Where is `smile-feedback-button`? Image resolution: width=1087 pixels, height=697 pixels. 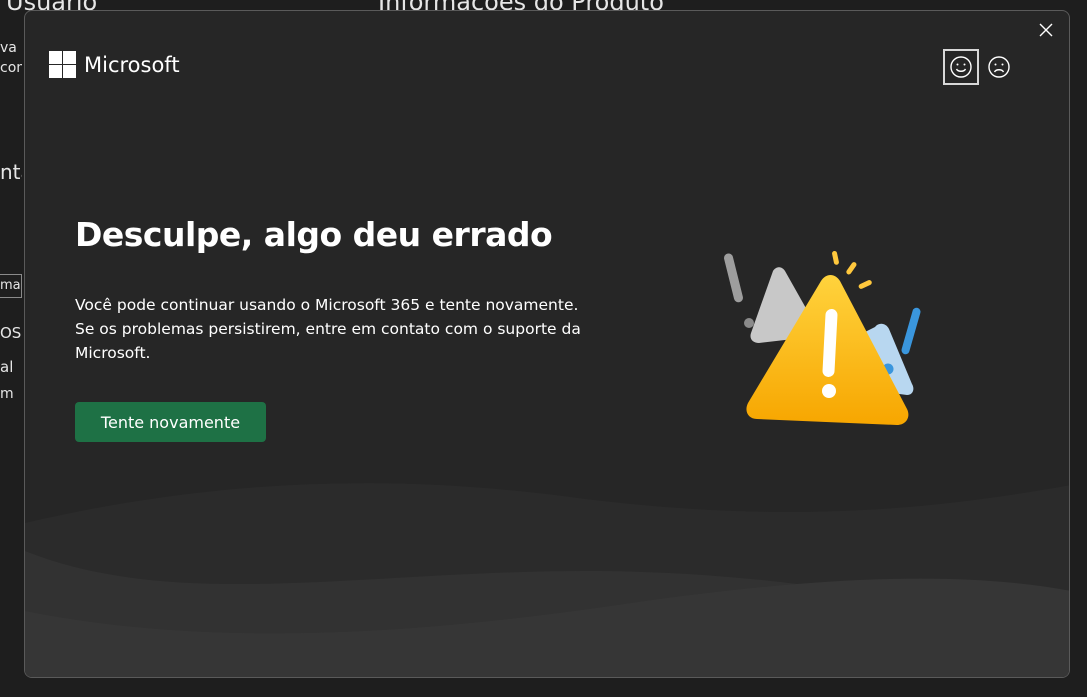
smile-feedback-button is located at coordinates (961, 67).